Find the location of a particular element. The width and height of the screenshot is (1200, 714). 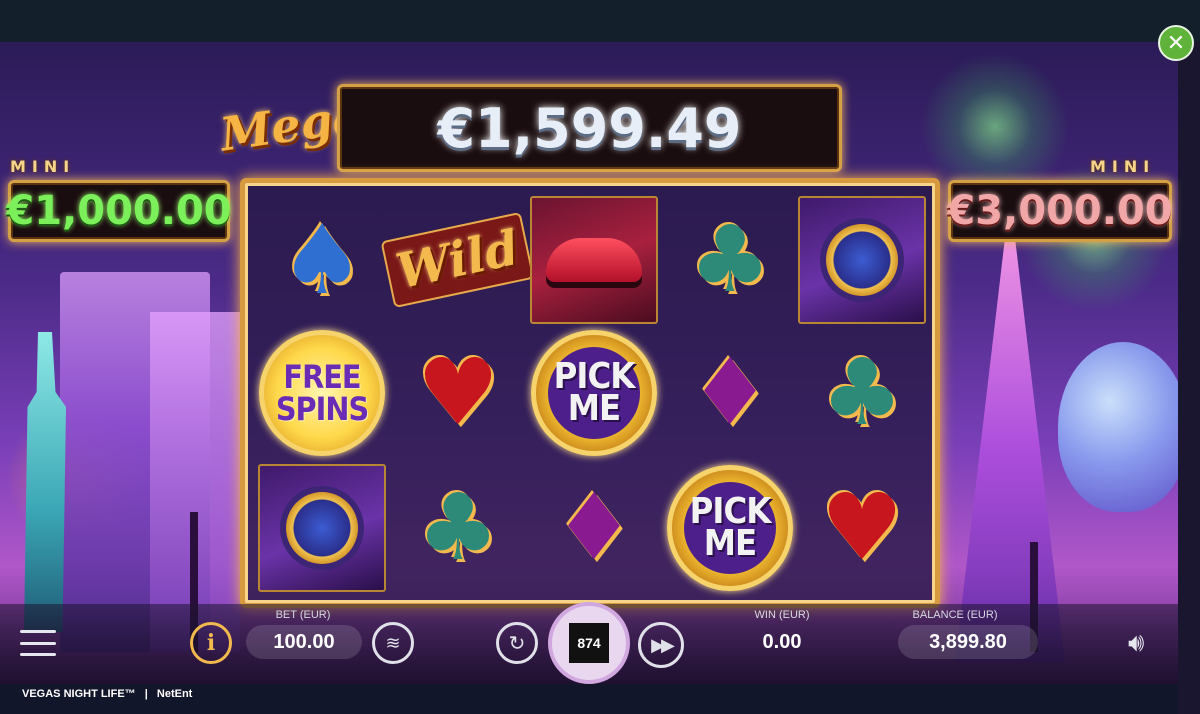

footer-branding: VEGAS NIGHT LIFE™ | NetEnt is located at coordinates (107, 694).